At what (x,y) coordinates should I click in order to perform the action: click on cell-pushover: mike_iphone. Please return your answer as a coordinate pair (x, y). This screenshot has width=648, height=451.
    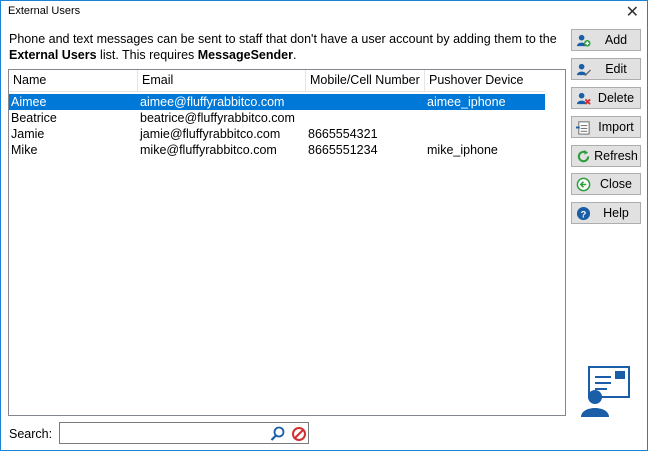
    Looking at the image, I should click on (462, 150).